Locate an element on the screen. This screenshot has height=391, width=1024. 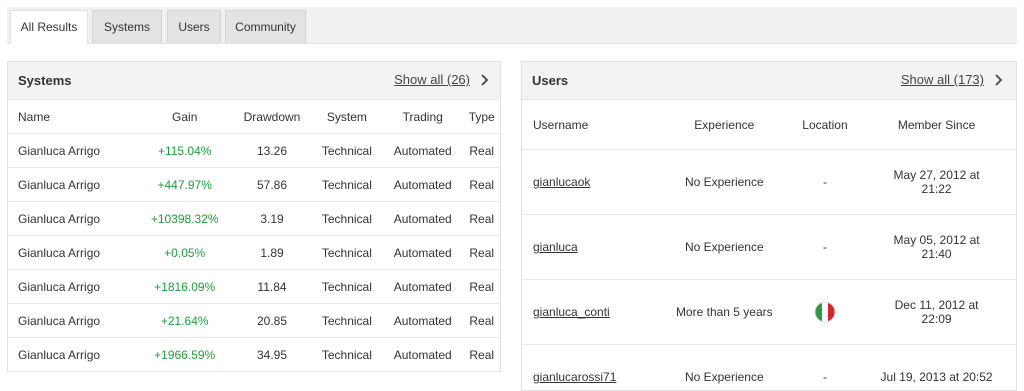
column-header-type: Type is located at coordinates (481, 117).